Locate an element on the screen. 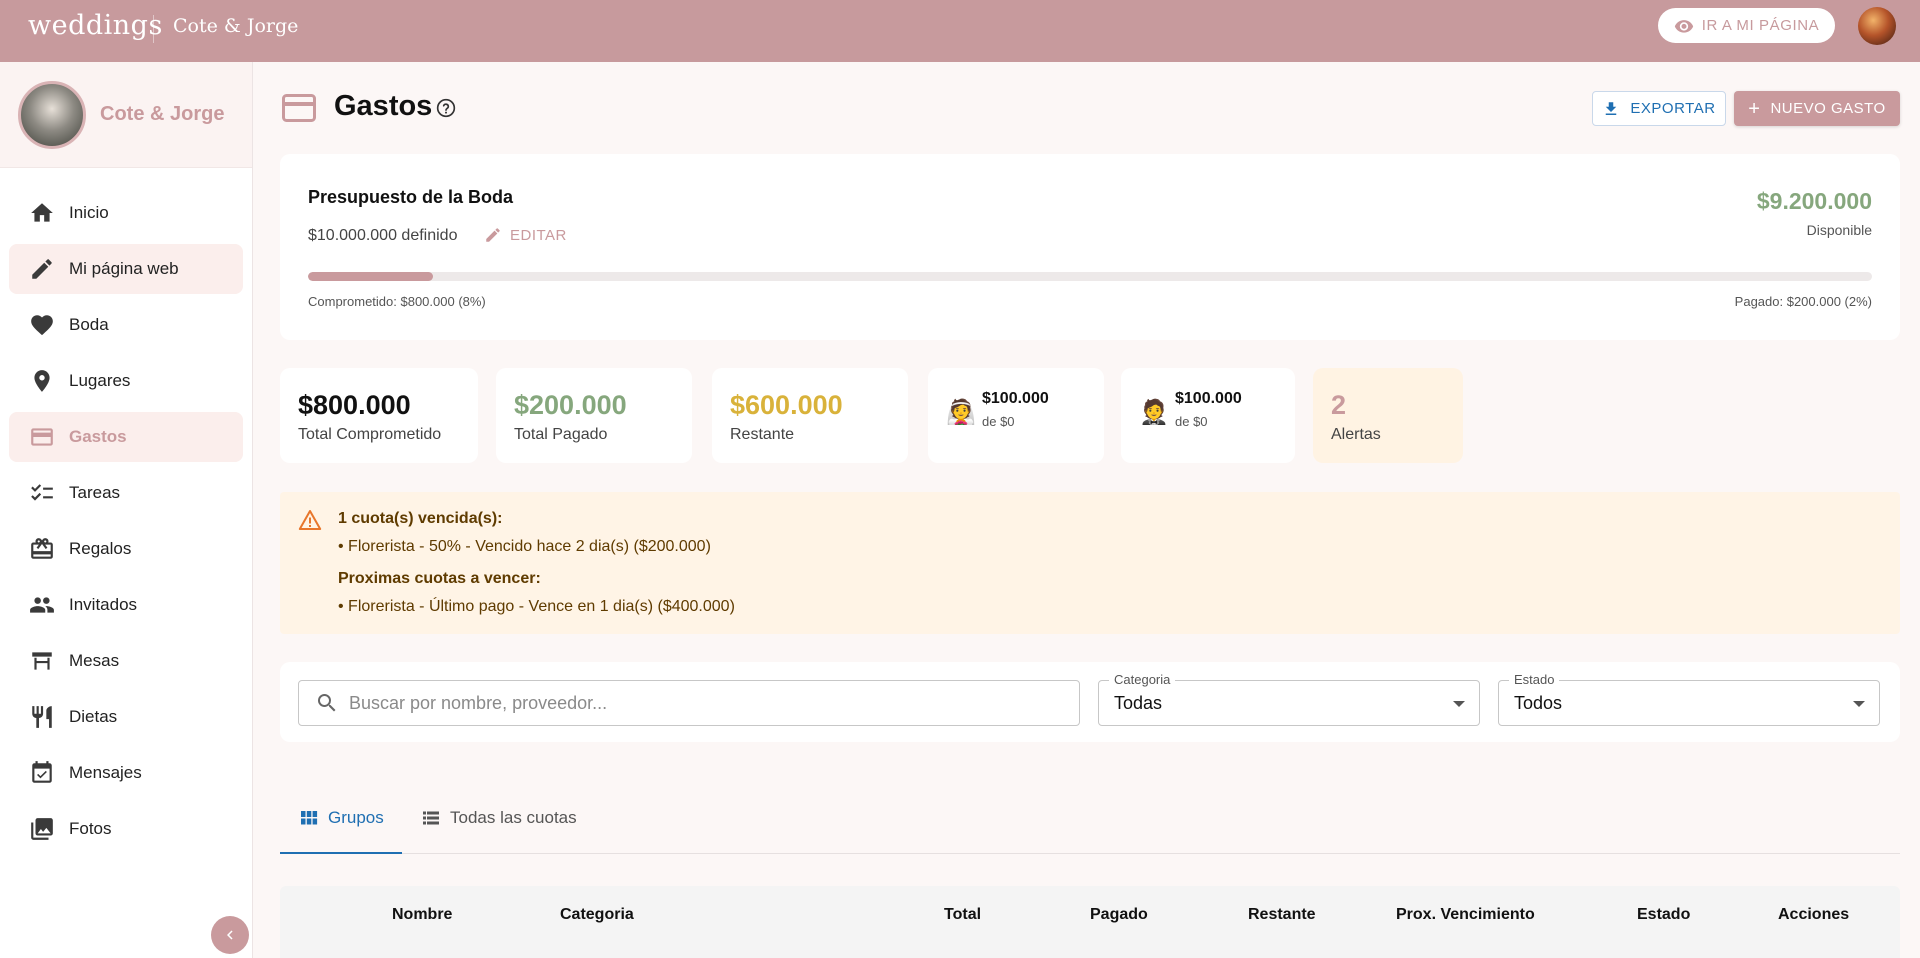 This screenshot has height=958, width=1920. sidebar-item-label: Inicio is located at coordinates (89, 212).